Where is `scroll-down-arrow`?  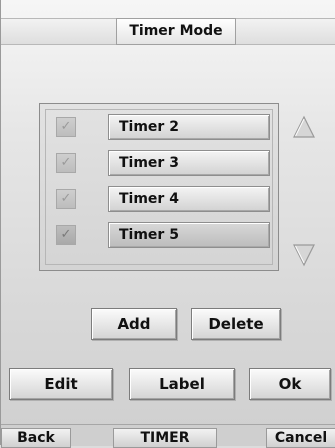
scroll-down-arrow is located at coordinates (304, 255).